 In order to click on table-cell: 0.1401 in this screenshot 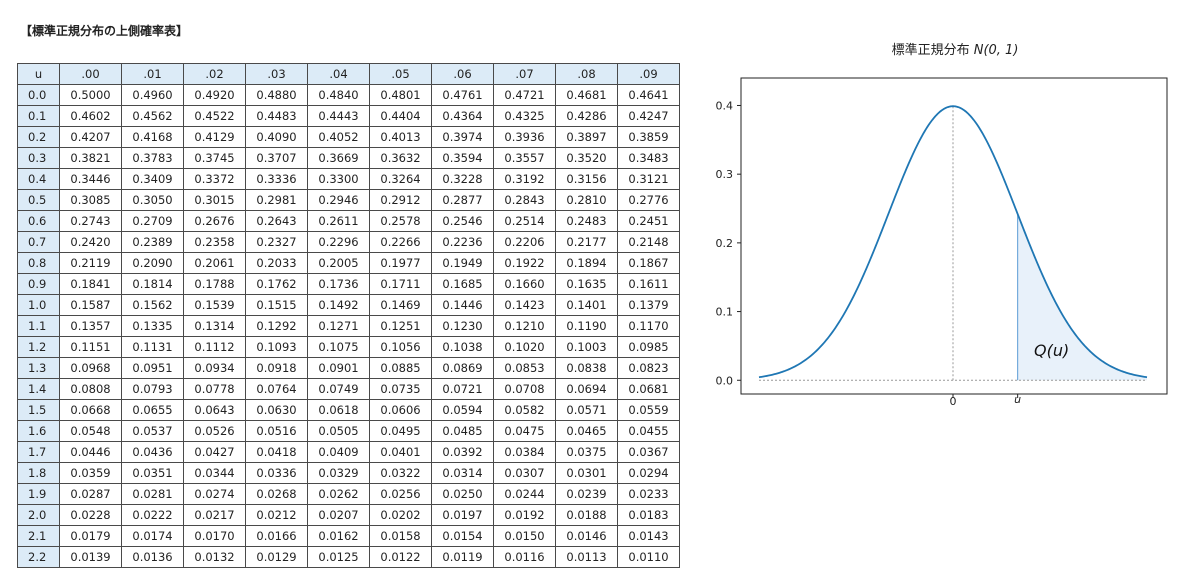, I will do `click(586, 305)`.